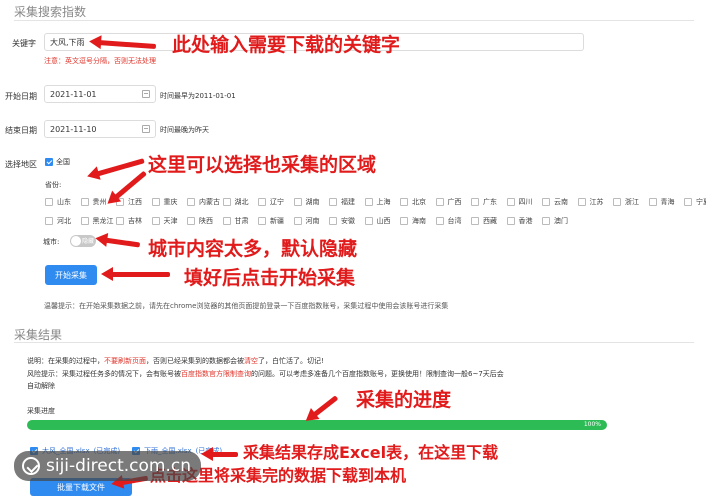  Describe the element at coordinates (73, 129) in the screenshot. I see `end-date-value: 2021-11-10` at that location.